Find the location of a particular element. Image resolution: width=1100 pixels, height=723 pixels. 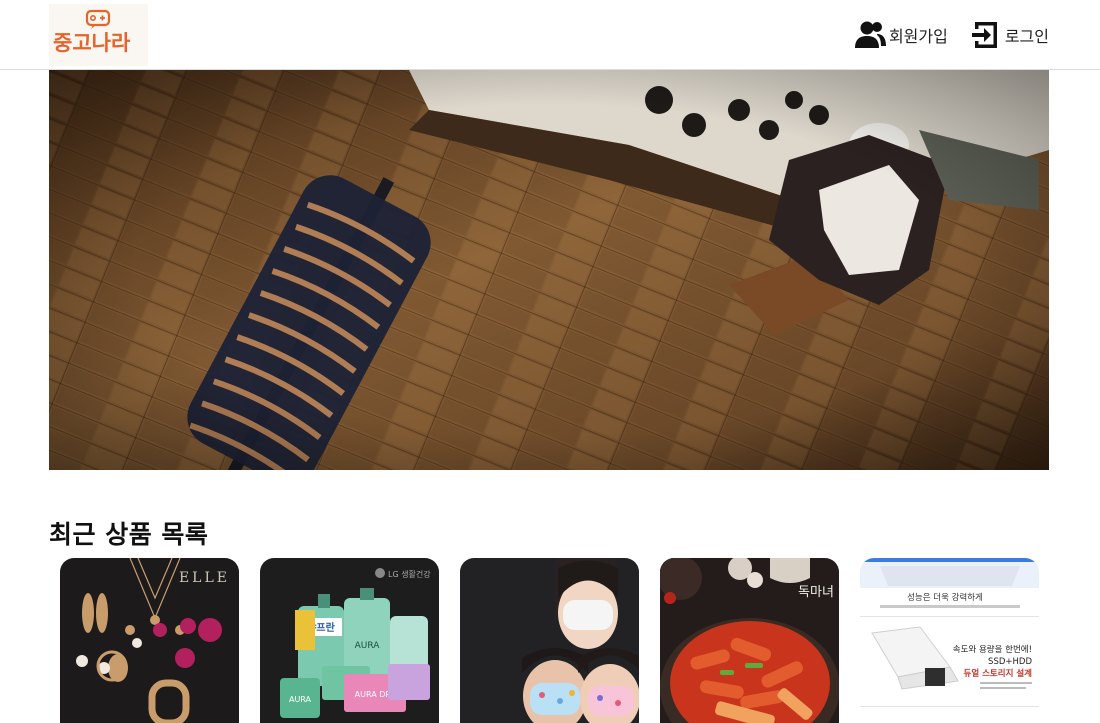

users-icon is located at coordinates (870, 35).